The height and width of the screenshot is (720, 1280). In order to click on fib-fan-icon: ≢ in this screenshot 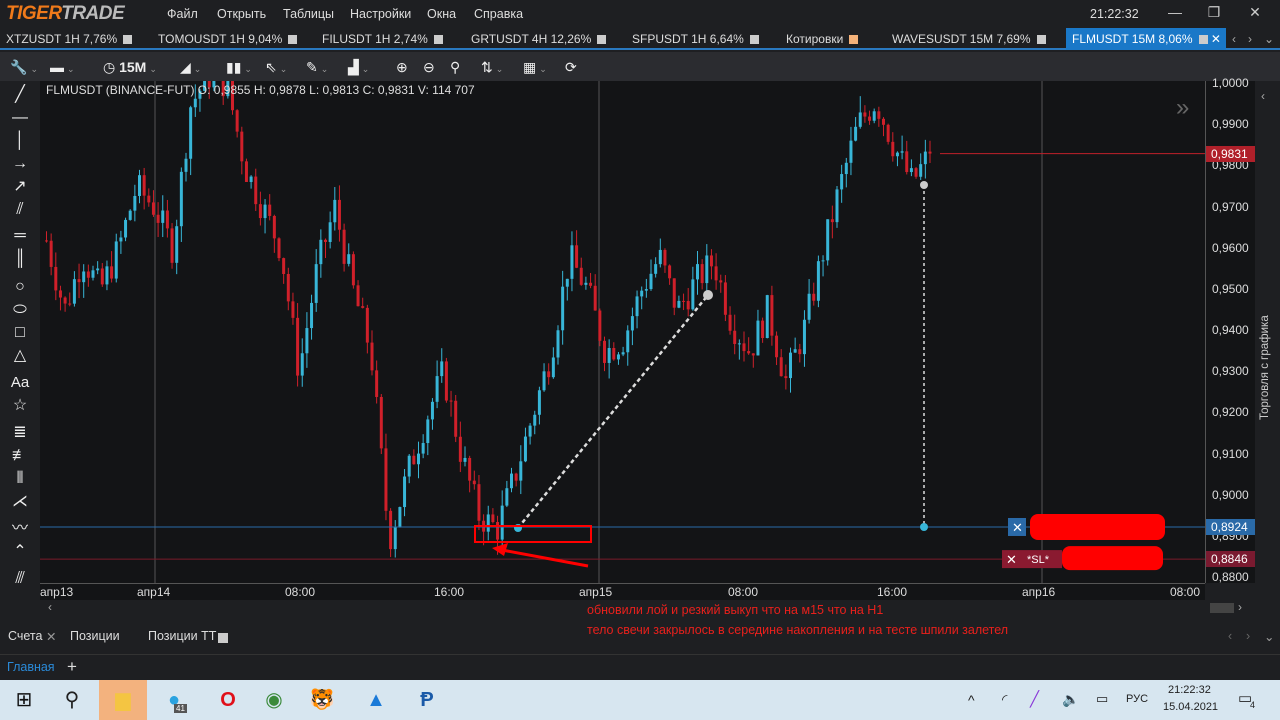, I will do `click(20, 456)`.